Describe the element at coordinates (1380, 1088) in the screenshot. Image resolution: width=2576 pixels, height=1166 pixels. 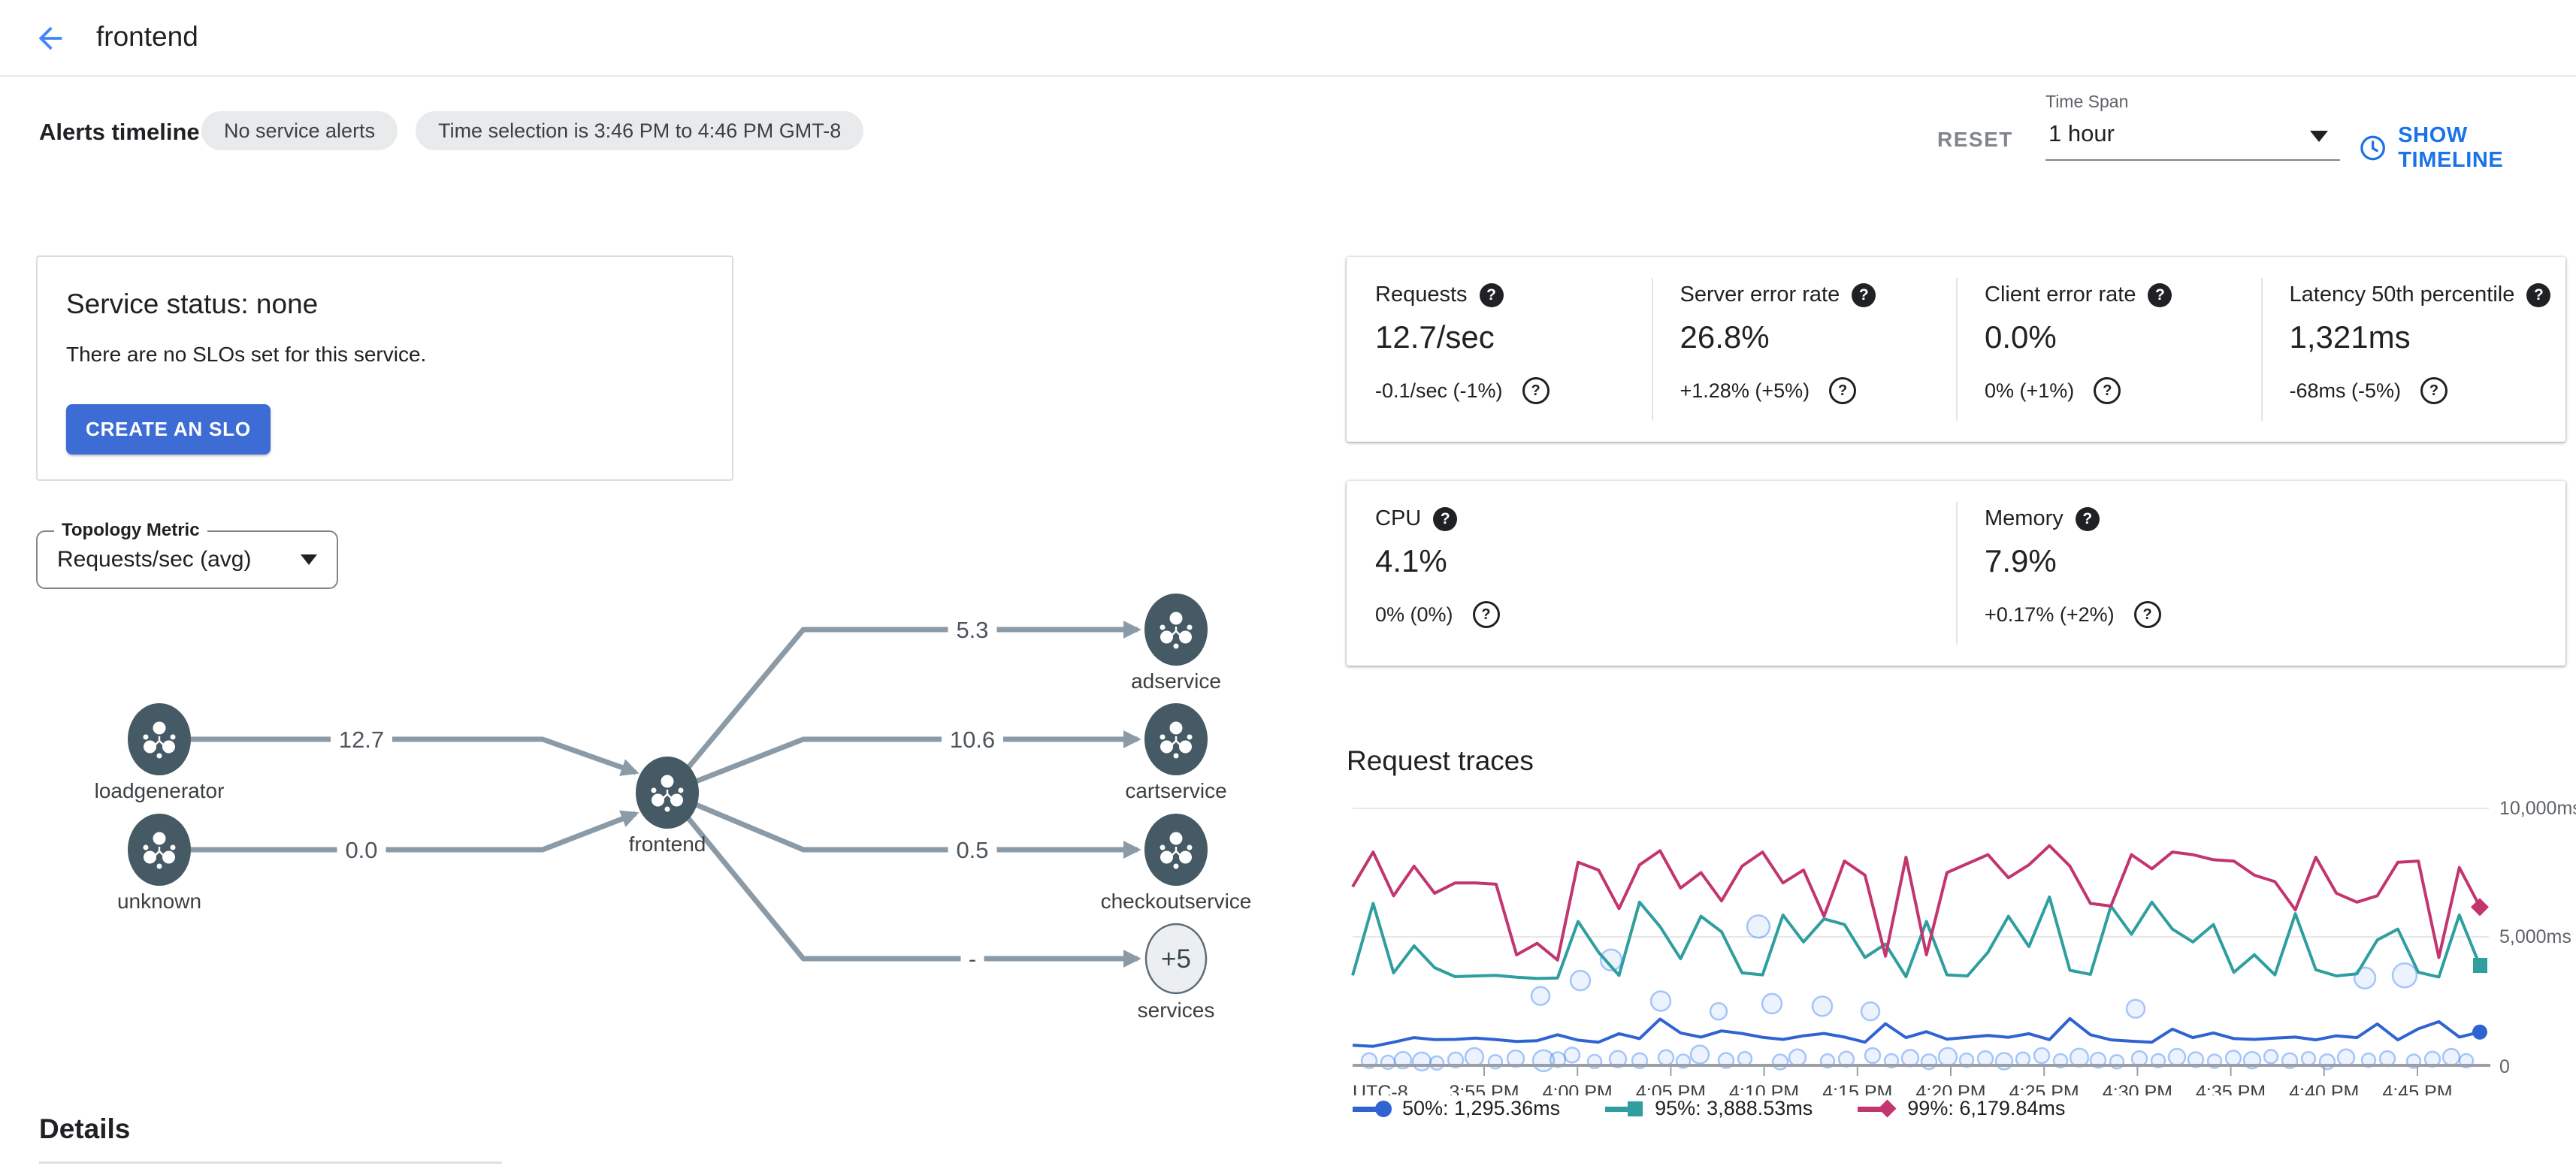
I see `x-axis-tick-label: UTC-8` at that location.